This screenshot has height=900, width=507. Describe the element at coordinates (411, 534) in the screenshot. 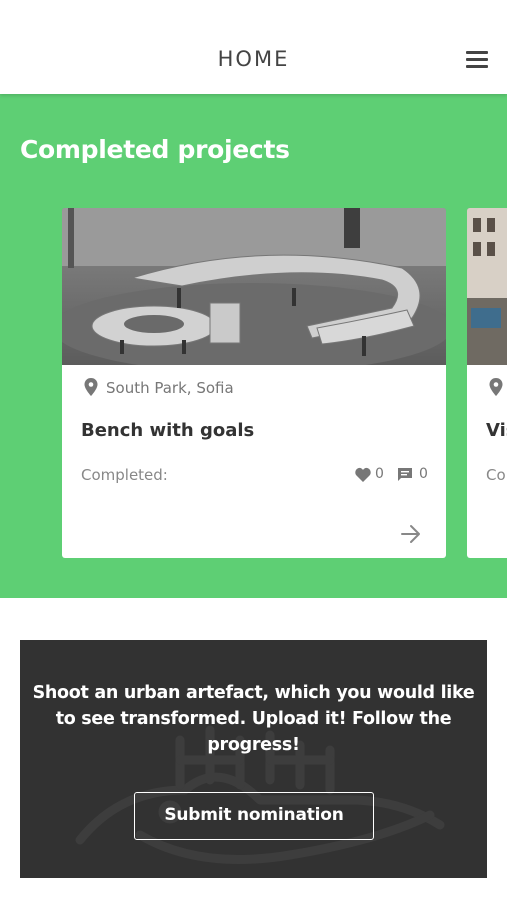

I see `arrow-right-icon` at that location.